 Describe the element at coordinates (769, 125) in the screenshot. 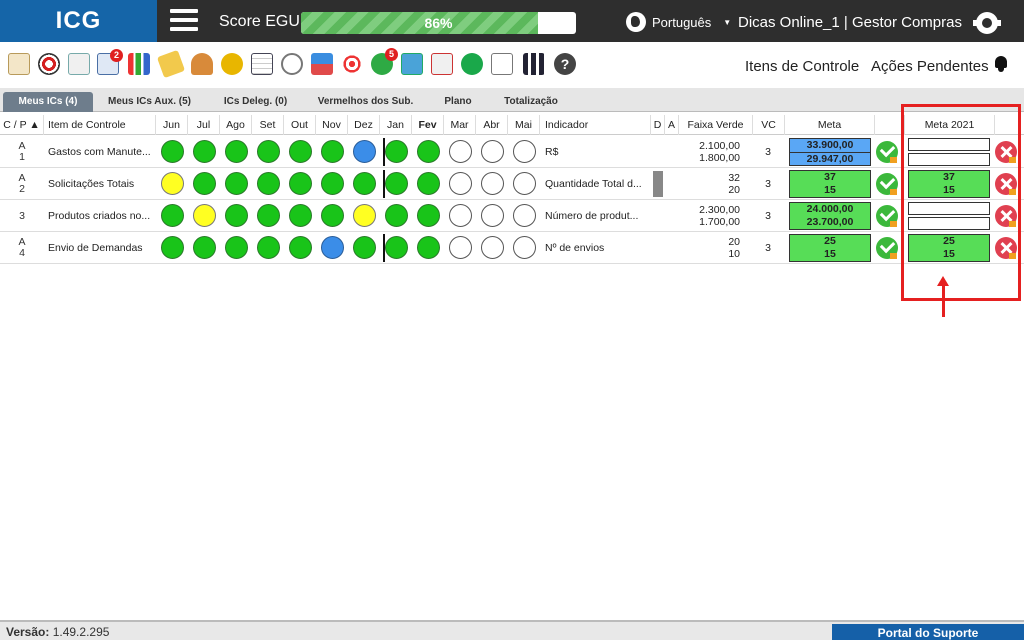

I see `column-header-vc: VC` at that location.